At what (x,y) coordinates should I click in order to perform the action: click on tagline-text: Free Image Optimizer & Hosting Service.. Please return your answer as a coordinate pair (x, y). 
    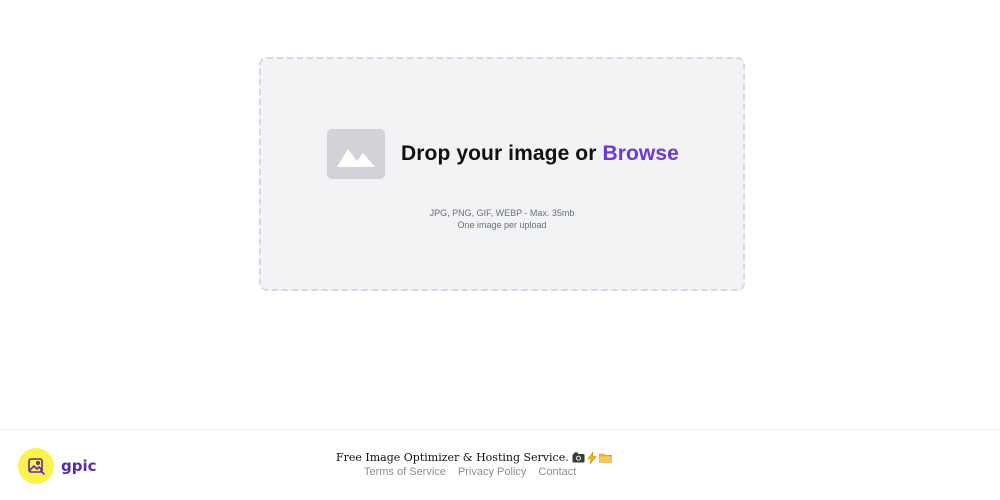
    Looking at the image, I should click on (452, 457).